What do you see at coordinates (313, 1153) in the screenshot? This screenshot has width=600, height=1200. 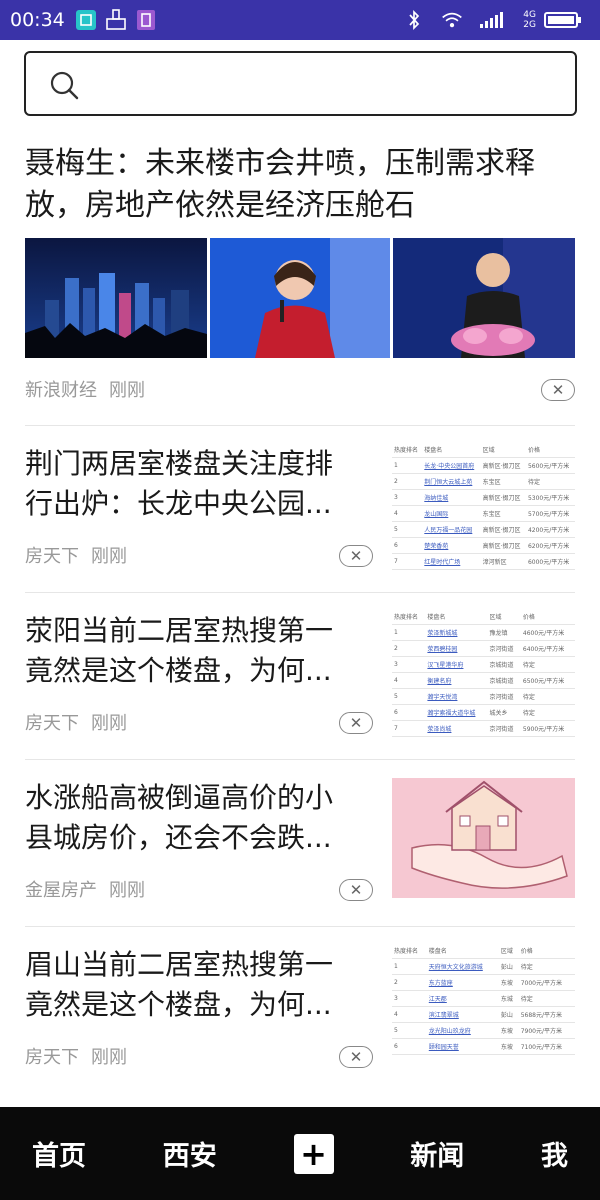 I see `add-button: +` at bounding box center [313, 1153].